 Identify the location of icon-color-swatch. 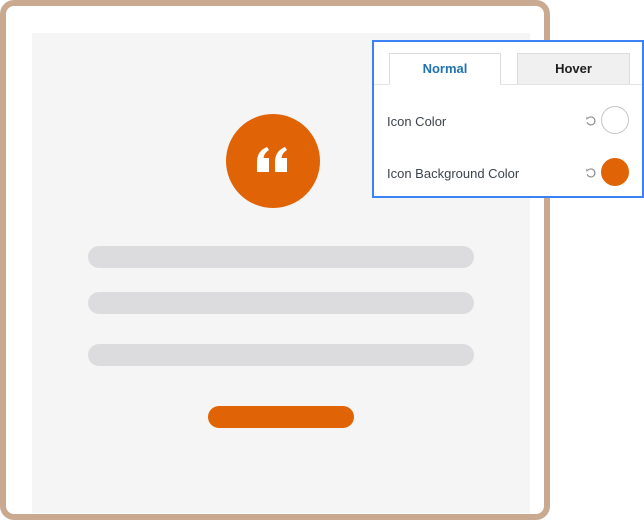
(615, 120).